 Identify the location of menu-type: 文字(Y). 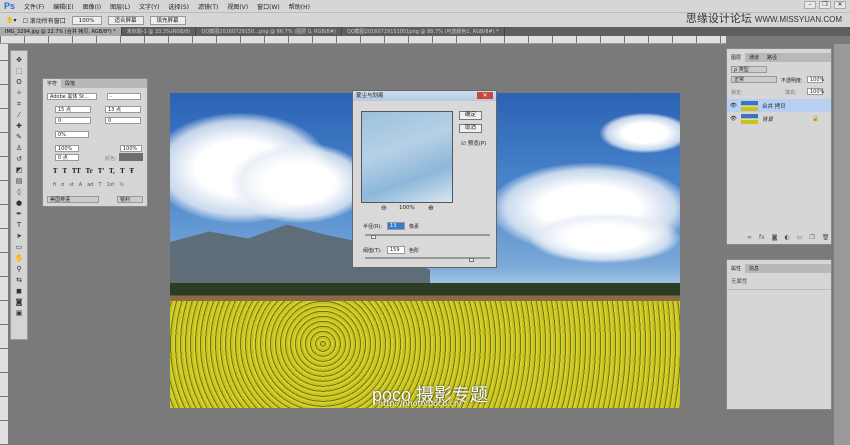
(149, 6).